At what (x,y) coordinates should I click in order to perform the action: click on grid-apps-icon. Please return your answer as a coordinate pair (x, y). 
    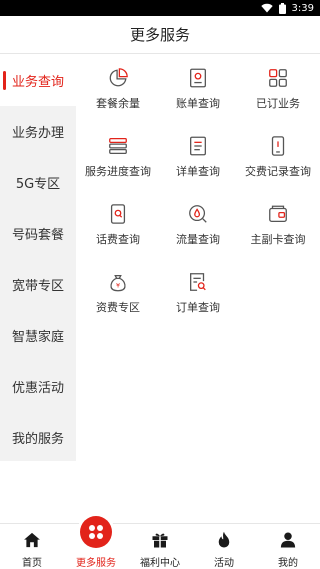
    Looking at the image, I should click on (278, 78).